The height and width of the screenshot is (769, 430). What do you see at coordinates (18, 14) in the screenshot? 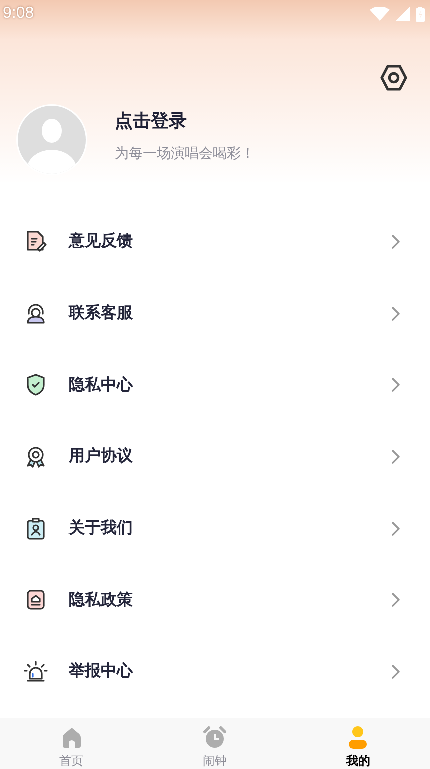
I see `status-time: 9:08` at bounding box center [18, 14].